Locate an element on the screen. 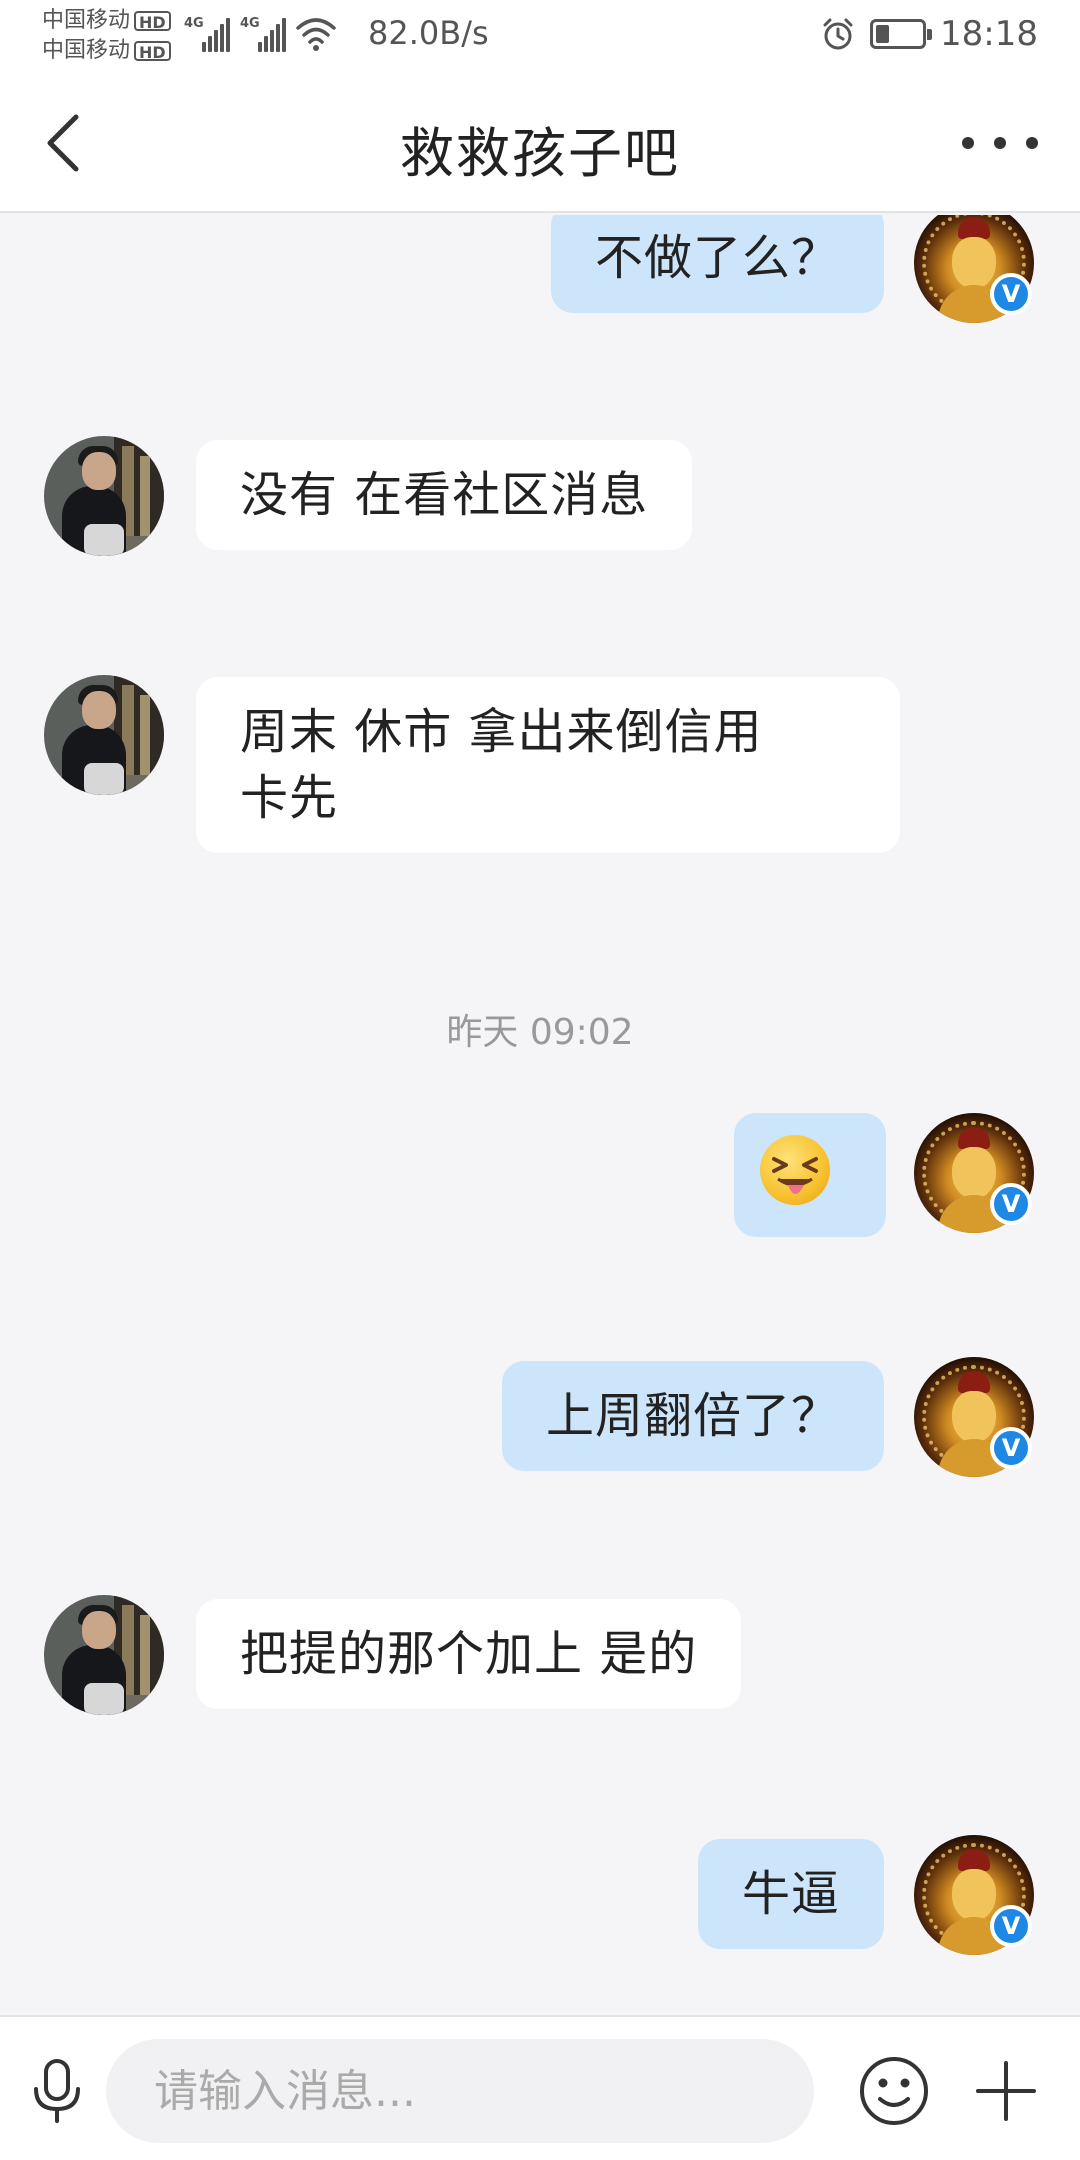  smiley-icon is located at coordinates (894, 2091).